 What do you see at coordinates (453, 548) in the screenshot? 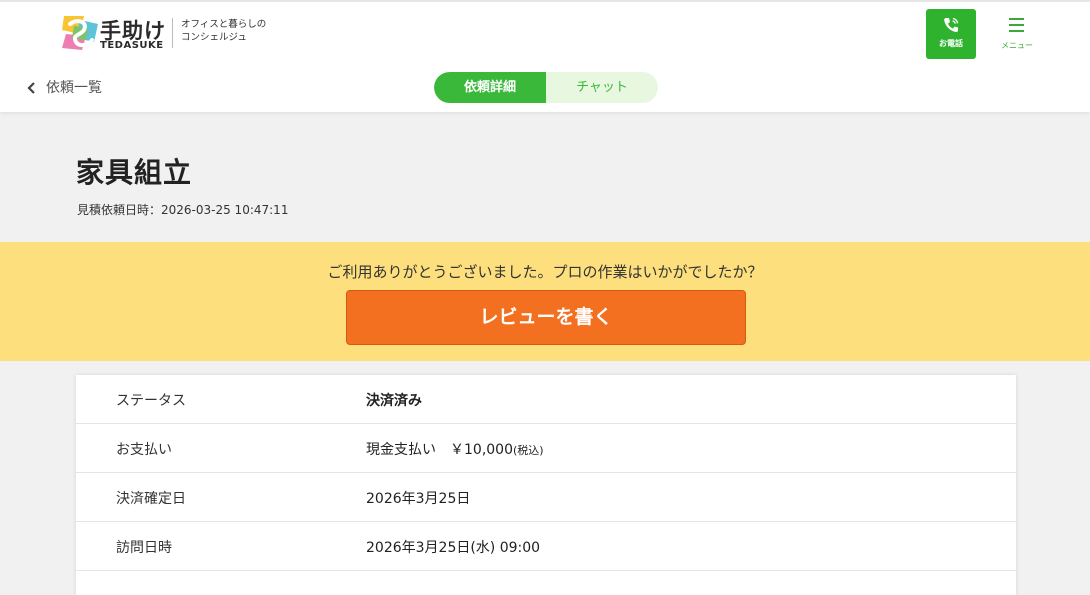
I see `detail-value: 2026年3月25日(水) 09:00` at bounding box center [453, 548].